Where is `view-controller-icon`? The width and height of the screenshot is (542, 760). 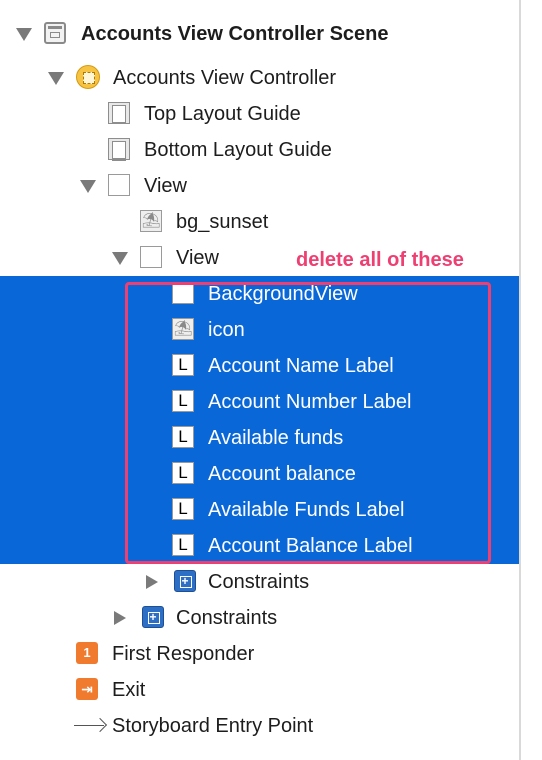
view-controller-icon is located at coordinates (88, 77).